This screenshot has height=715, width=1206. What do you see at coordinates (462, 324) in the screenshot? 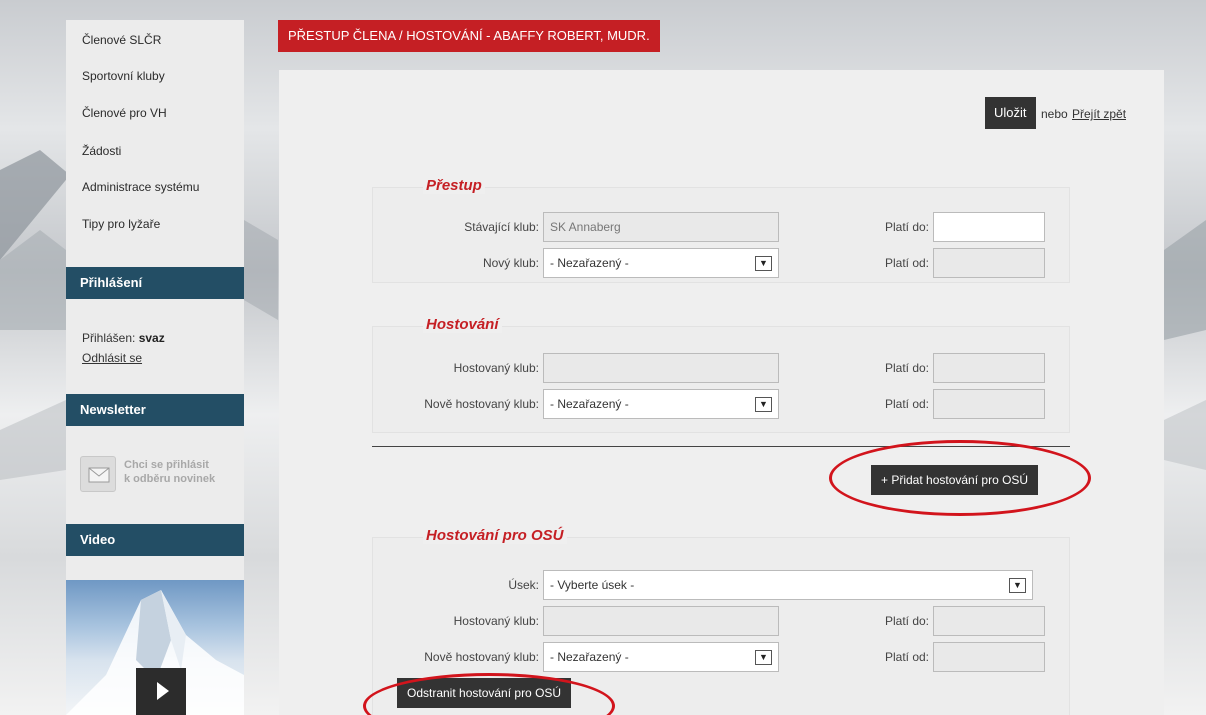
I see `hostovani-legend: Hostování` at bounding box center [462, 324].